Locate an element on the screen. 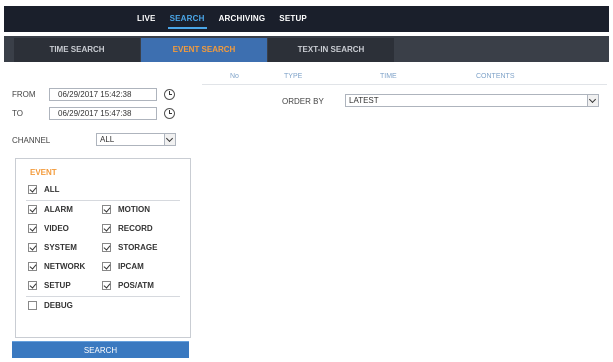  order-by-label: ORDER BY is located at coordinates (303, 101).